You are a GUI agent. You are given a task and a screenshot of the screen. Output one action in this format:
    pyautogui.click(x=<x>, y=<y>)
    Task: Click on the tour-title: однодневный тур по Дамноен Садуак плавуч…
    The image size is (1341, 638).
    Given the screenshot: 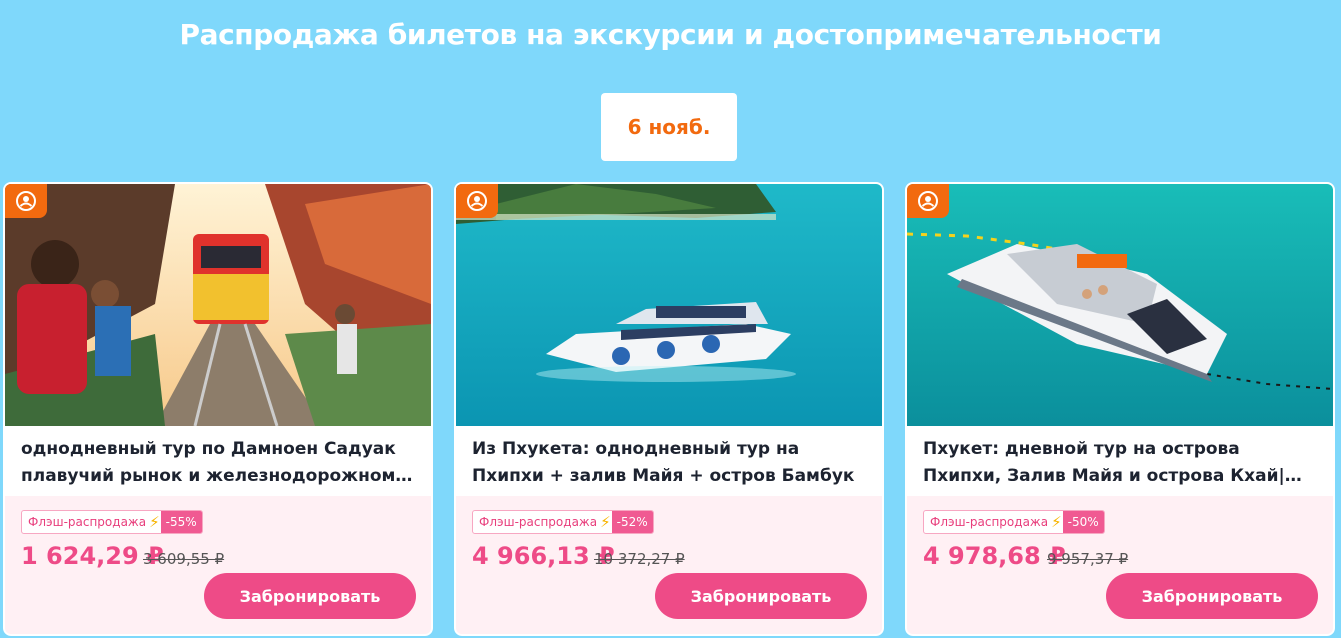 What is the action you would take?
    pyautogui.click(x=219, y=463)
    